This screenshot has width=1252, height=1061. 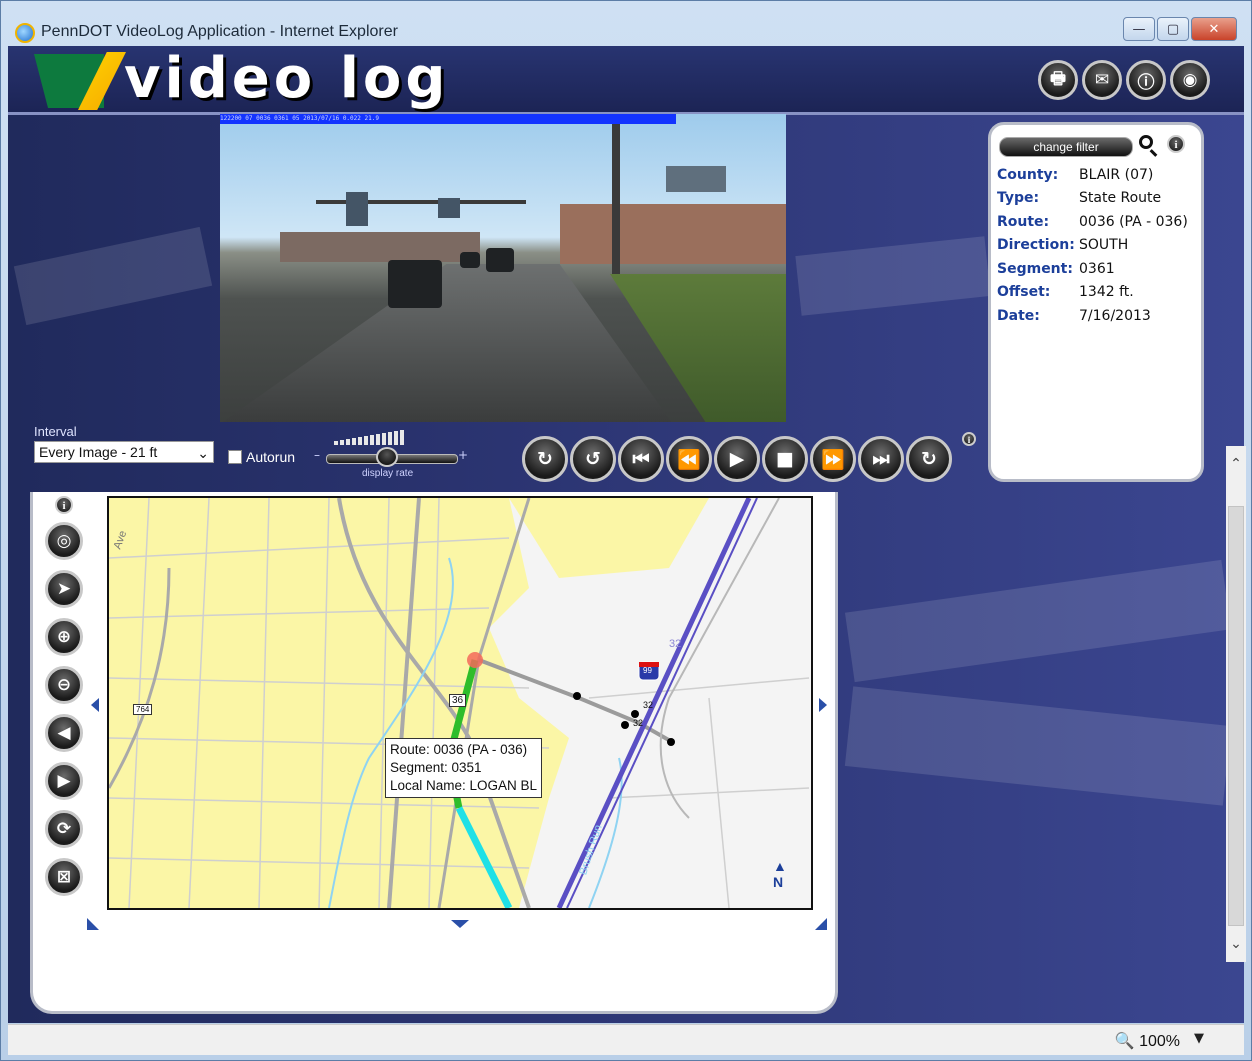 What do you see at coordinates (545, 459) in the screenshot?
I see `reload-icon: ↻` at bounding box center [545, 459].